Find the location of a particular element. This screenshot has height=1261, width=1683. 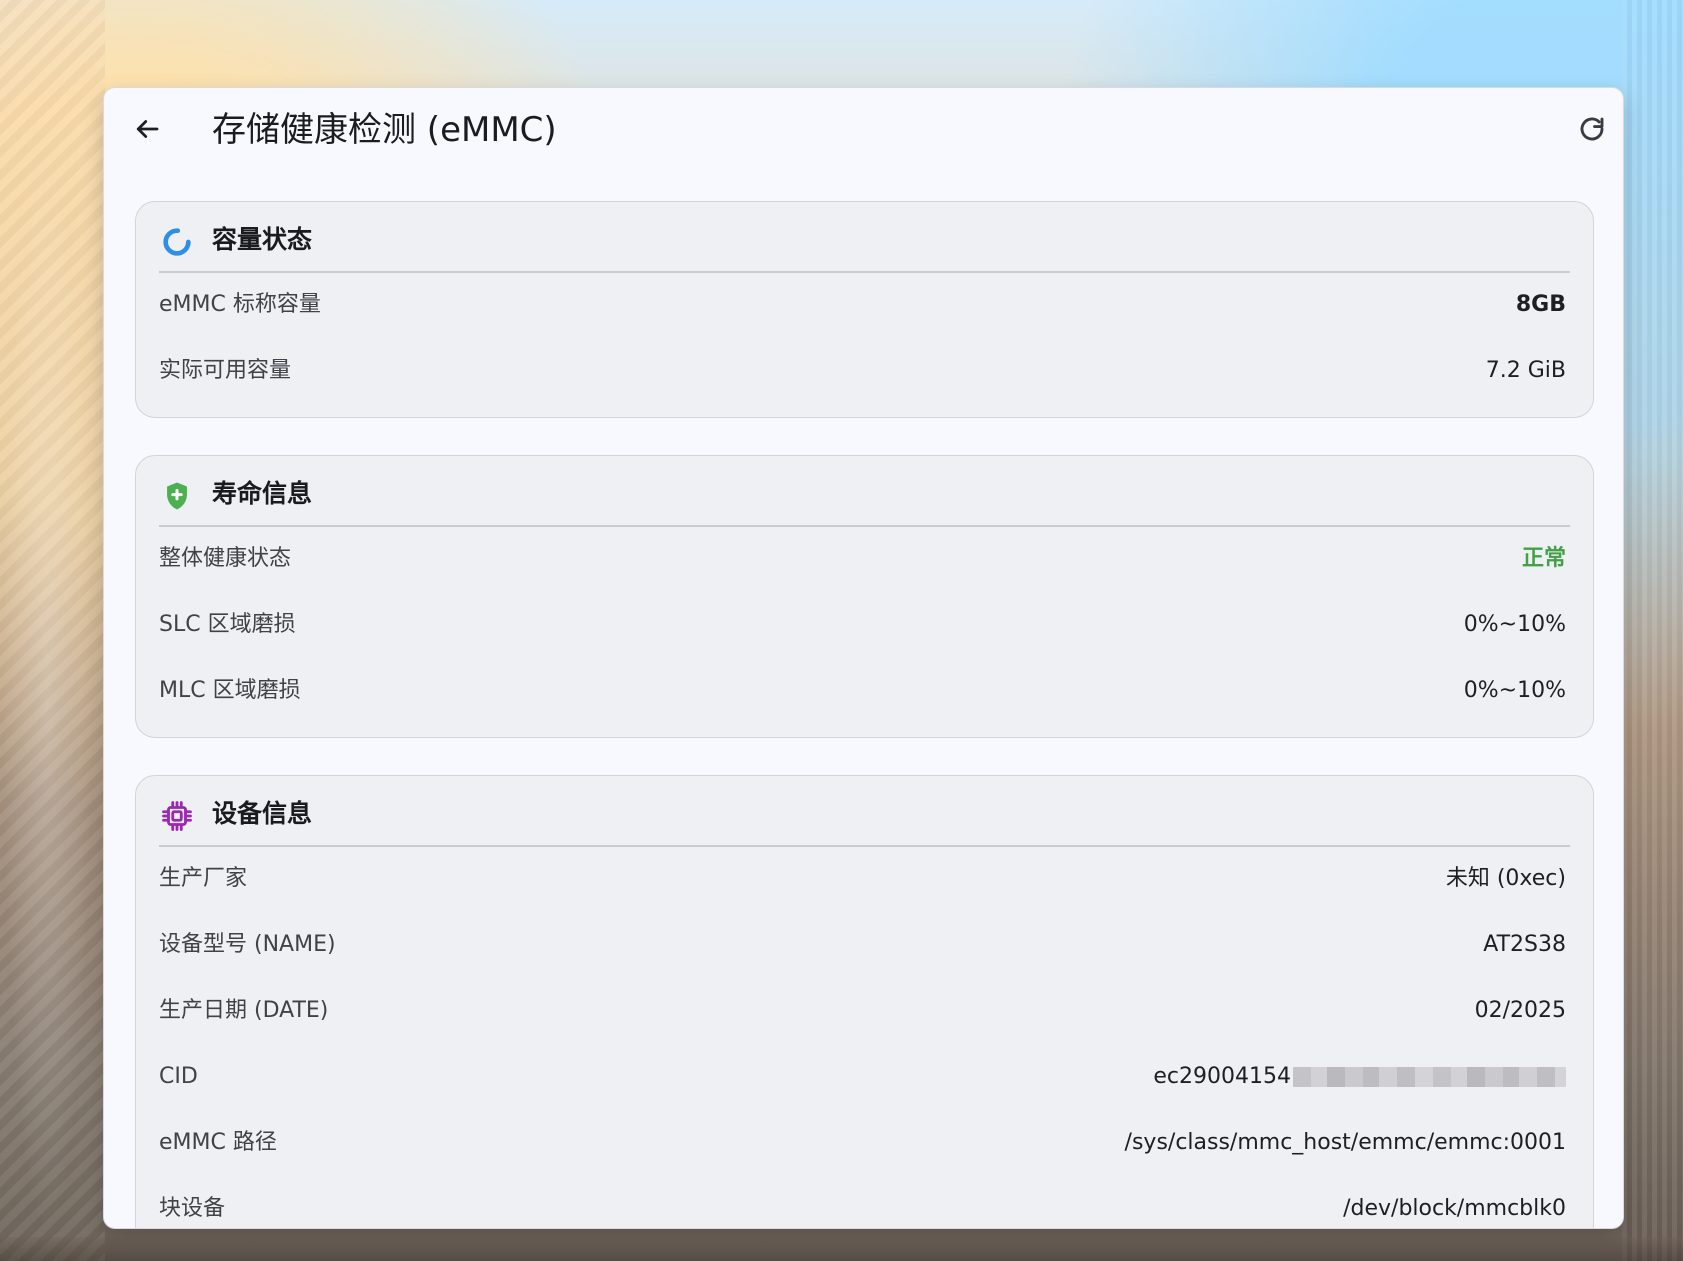

background-bottom is located at coordinates (841, 1249).